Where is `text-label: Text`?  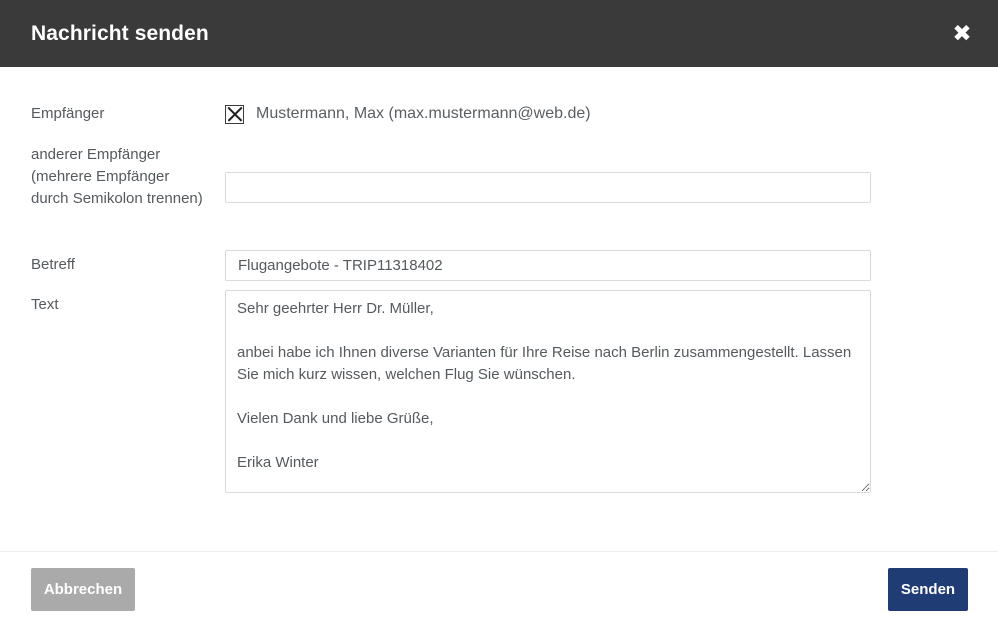 text-label: Text is located at coordinates (45, 304).